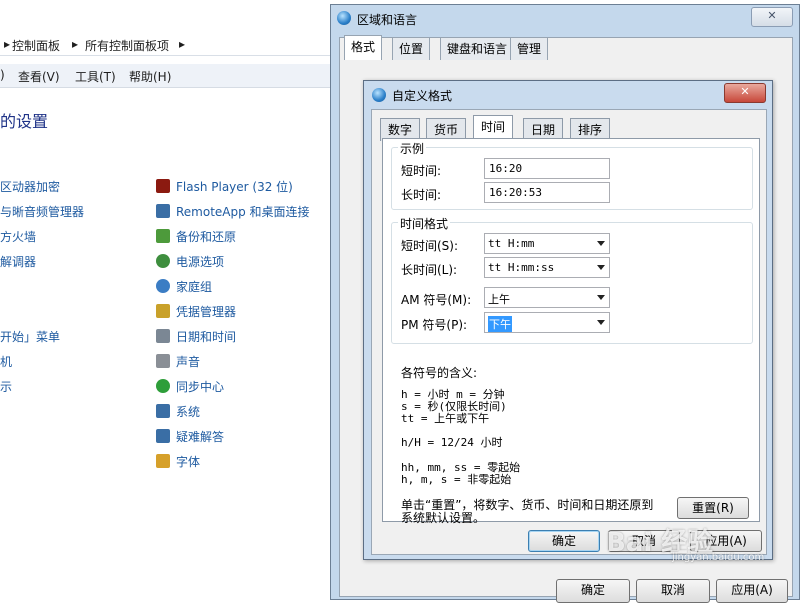 The width and height of the screenshot is (800, 603). I want to click on long-time-format-label: 长时间(L):, so click(429, 270).